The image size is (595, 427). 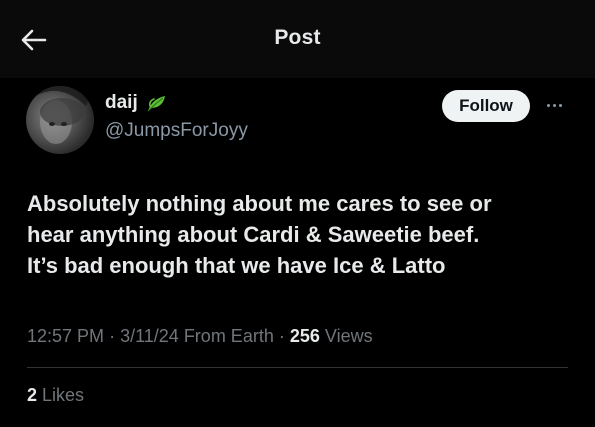 What do you see at coordinates (304, 336) in the screenshot?
I see `views-count: 256` at bounding box center [304, 336].